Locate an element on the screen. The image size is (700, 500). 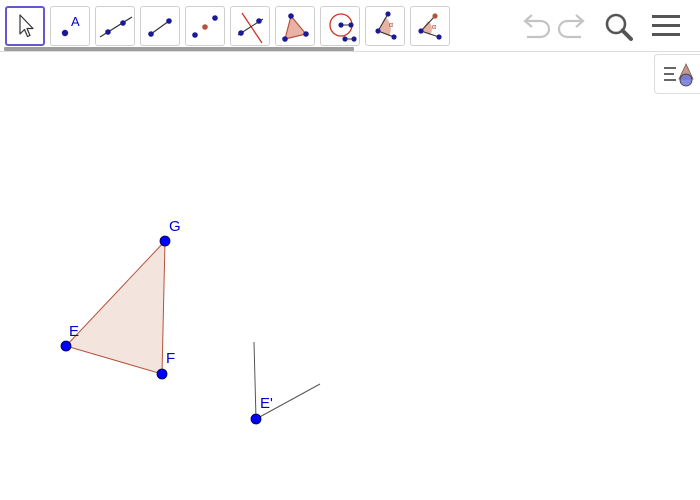
ray-e-prime-up is located at coordinates (255, 380).